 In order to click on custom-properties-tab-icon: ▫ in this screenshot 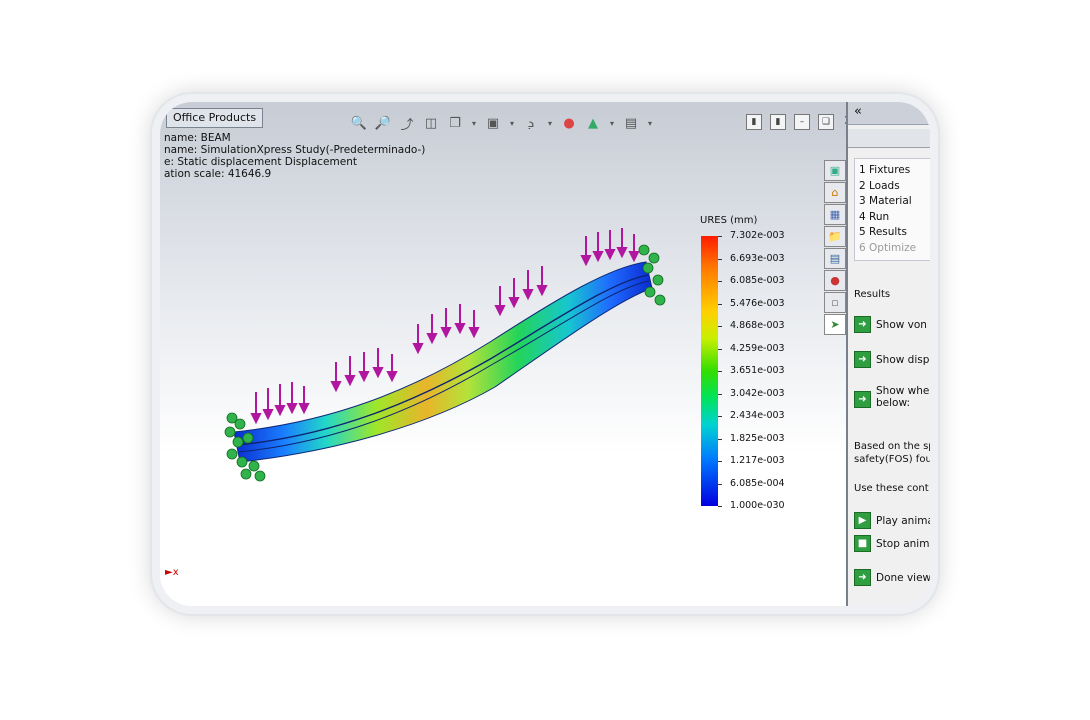, I will do `click(835, 302)`.